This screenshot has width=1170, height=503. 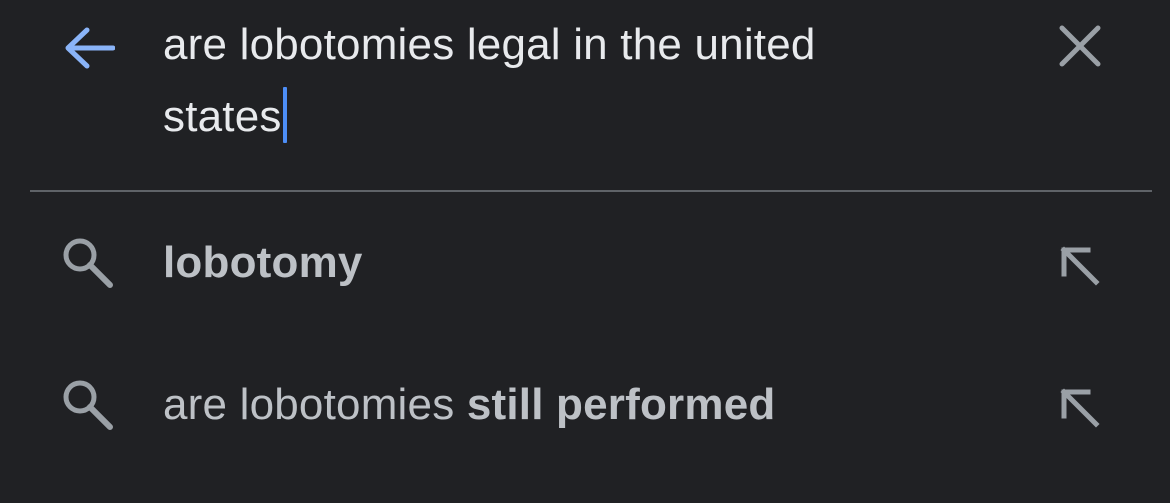 I want to click on text-cursor, so click(x=284, y=115).